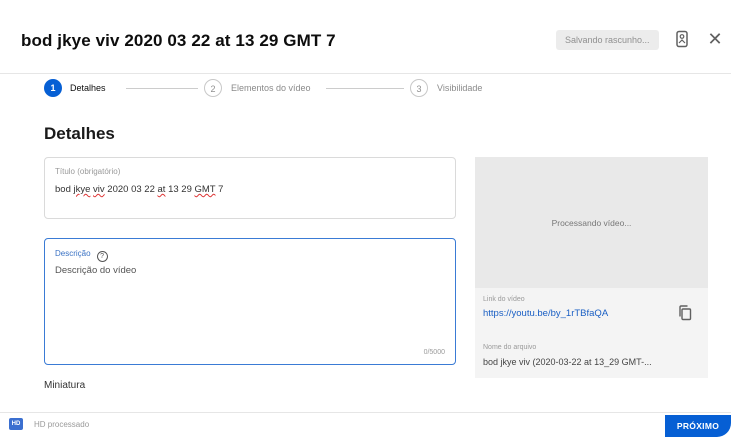 This screenshot has width=731, height=437. I want to click on hd-icon: HD, so click(16, 424).